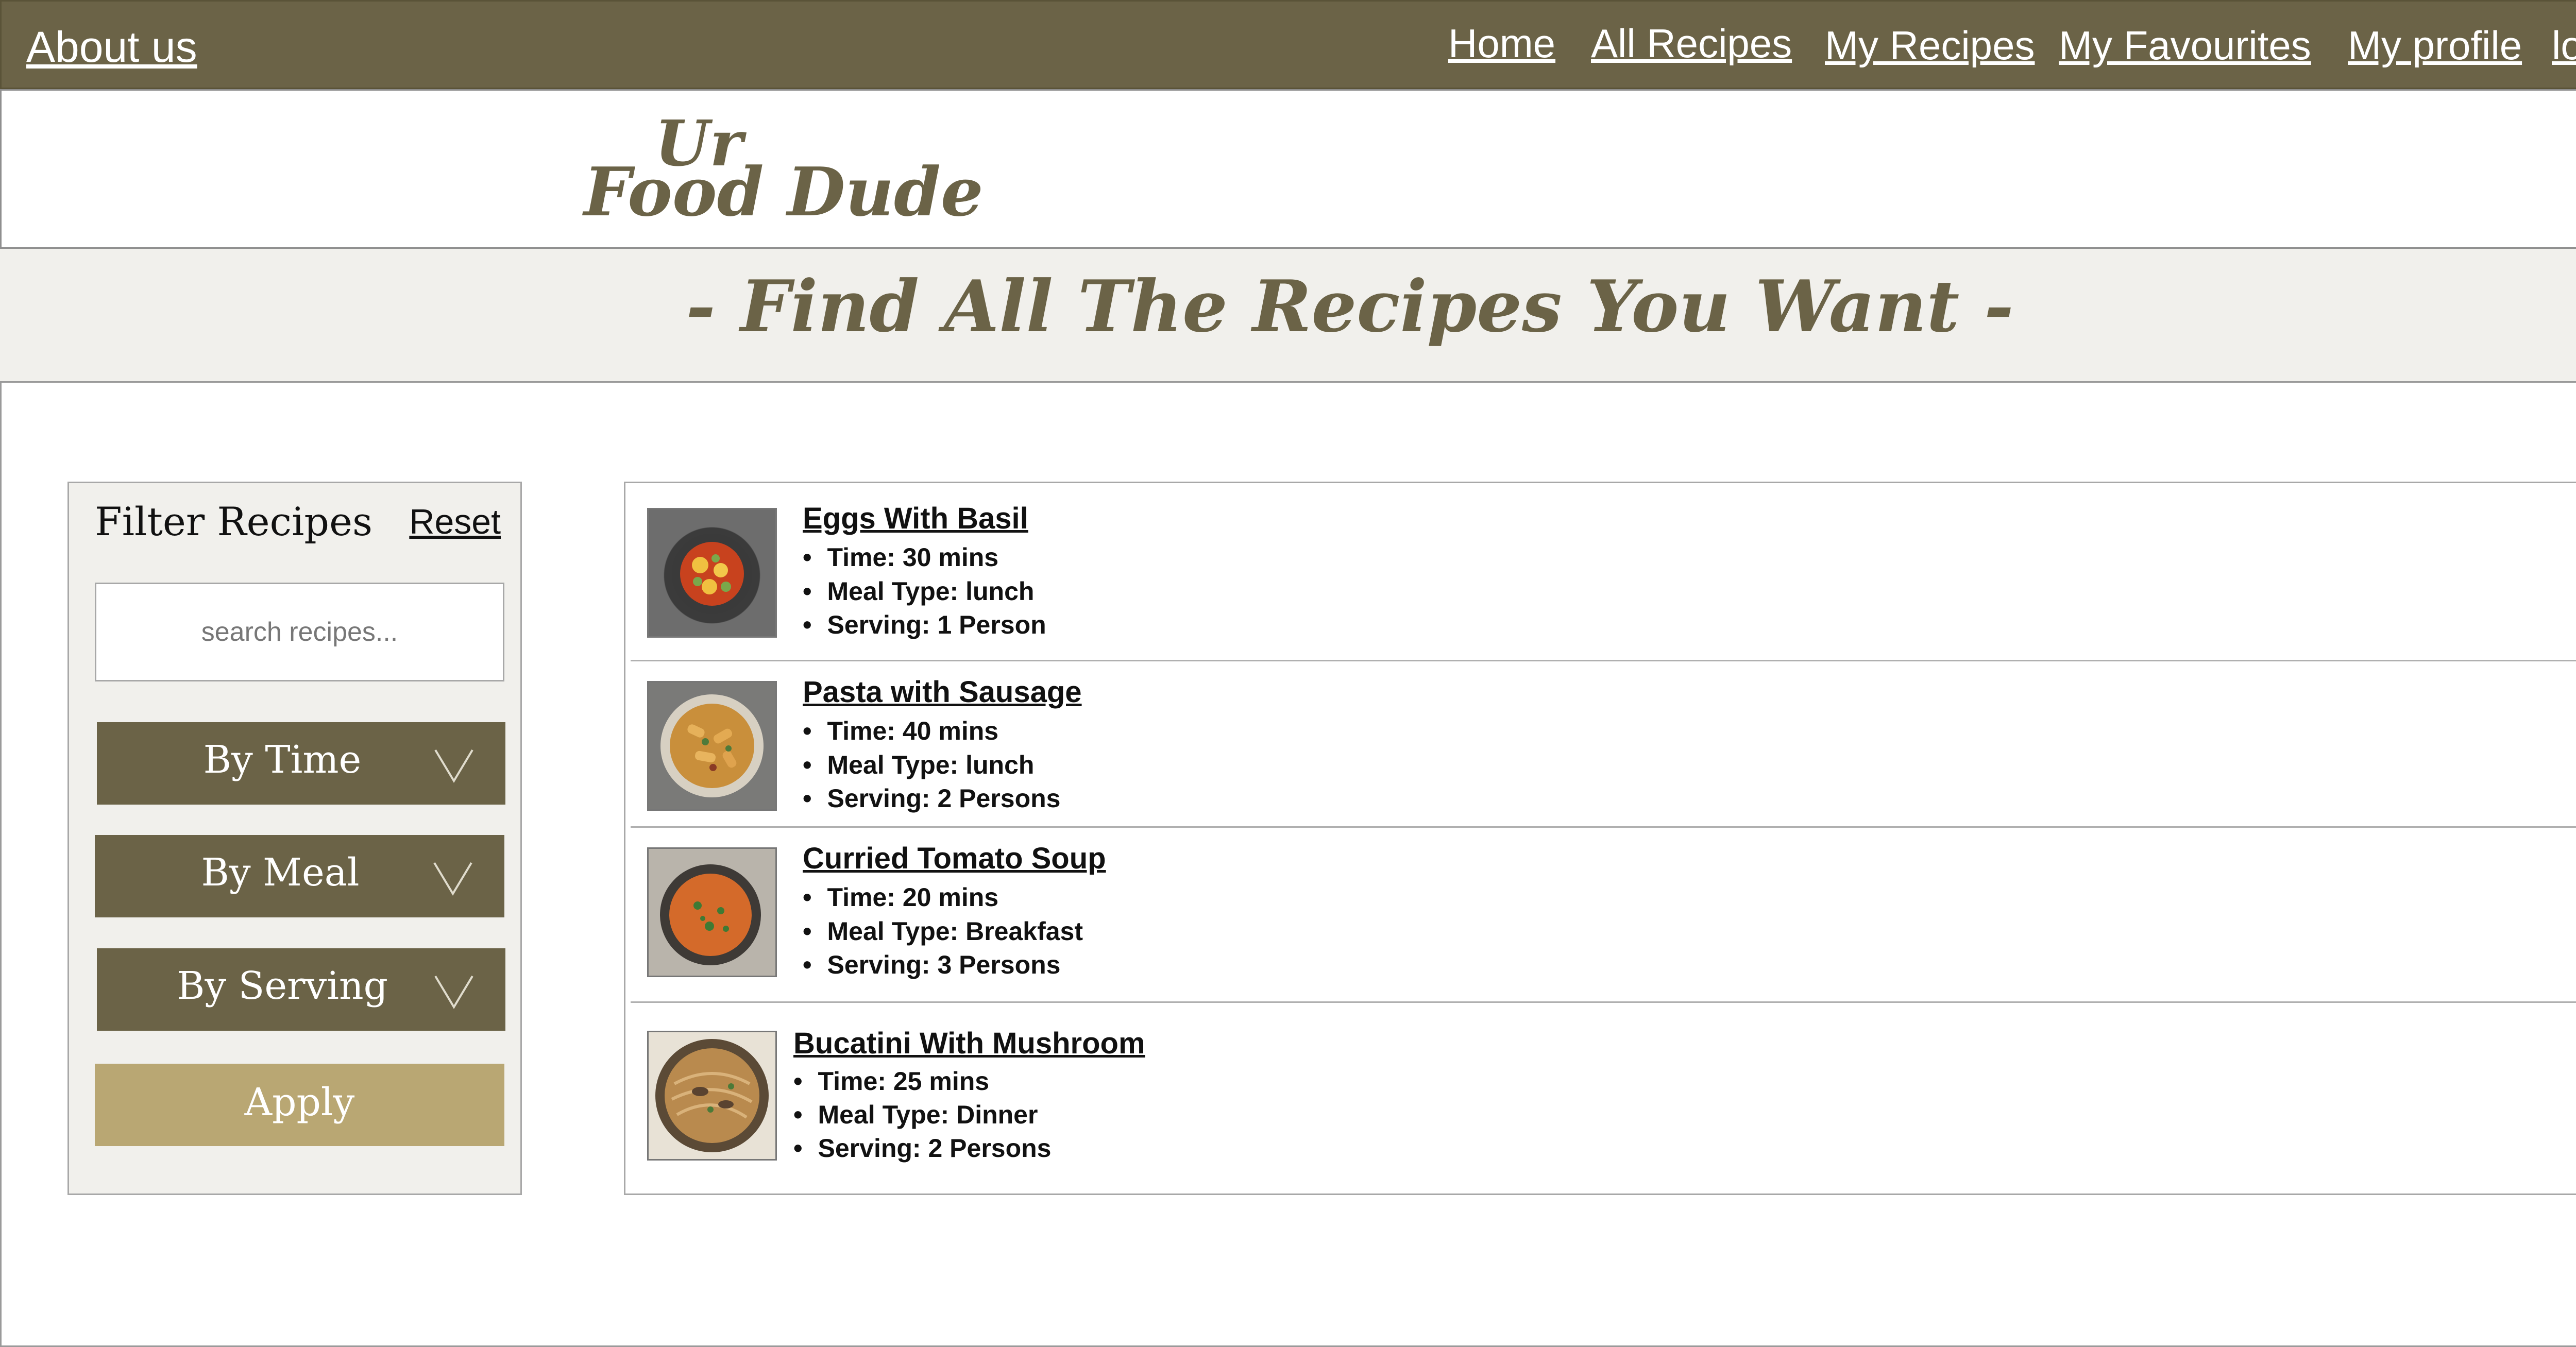 This screenshot has height=1347, width=2576. I want to click on page-tagline: - Find All The Recipes You Want -, so click(1350, 306).